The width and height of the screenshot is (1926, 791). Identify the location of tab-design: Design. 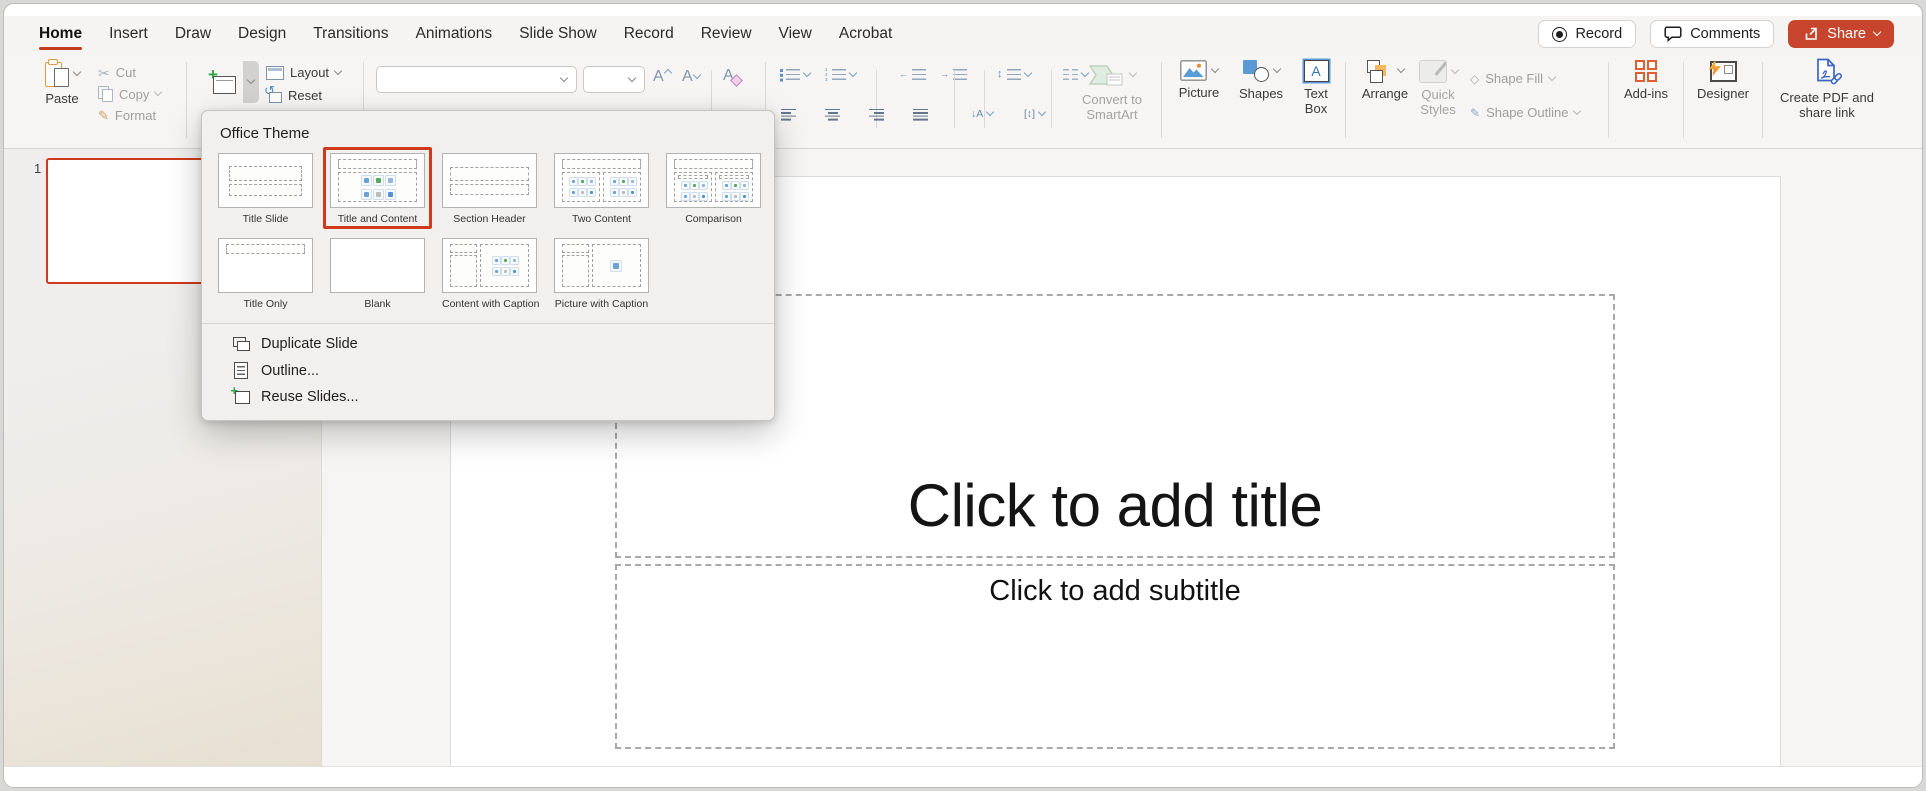
(262, 34).